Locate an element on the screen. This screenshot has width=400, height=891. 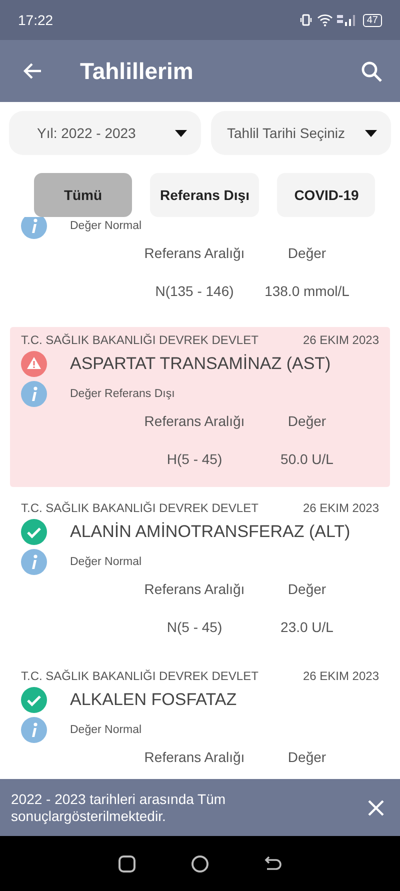
search-icon is located at coordinates (371, 71).